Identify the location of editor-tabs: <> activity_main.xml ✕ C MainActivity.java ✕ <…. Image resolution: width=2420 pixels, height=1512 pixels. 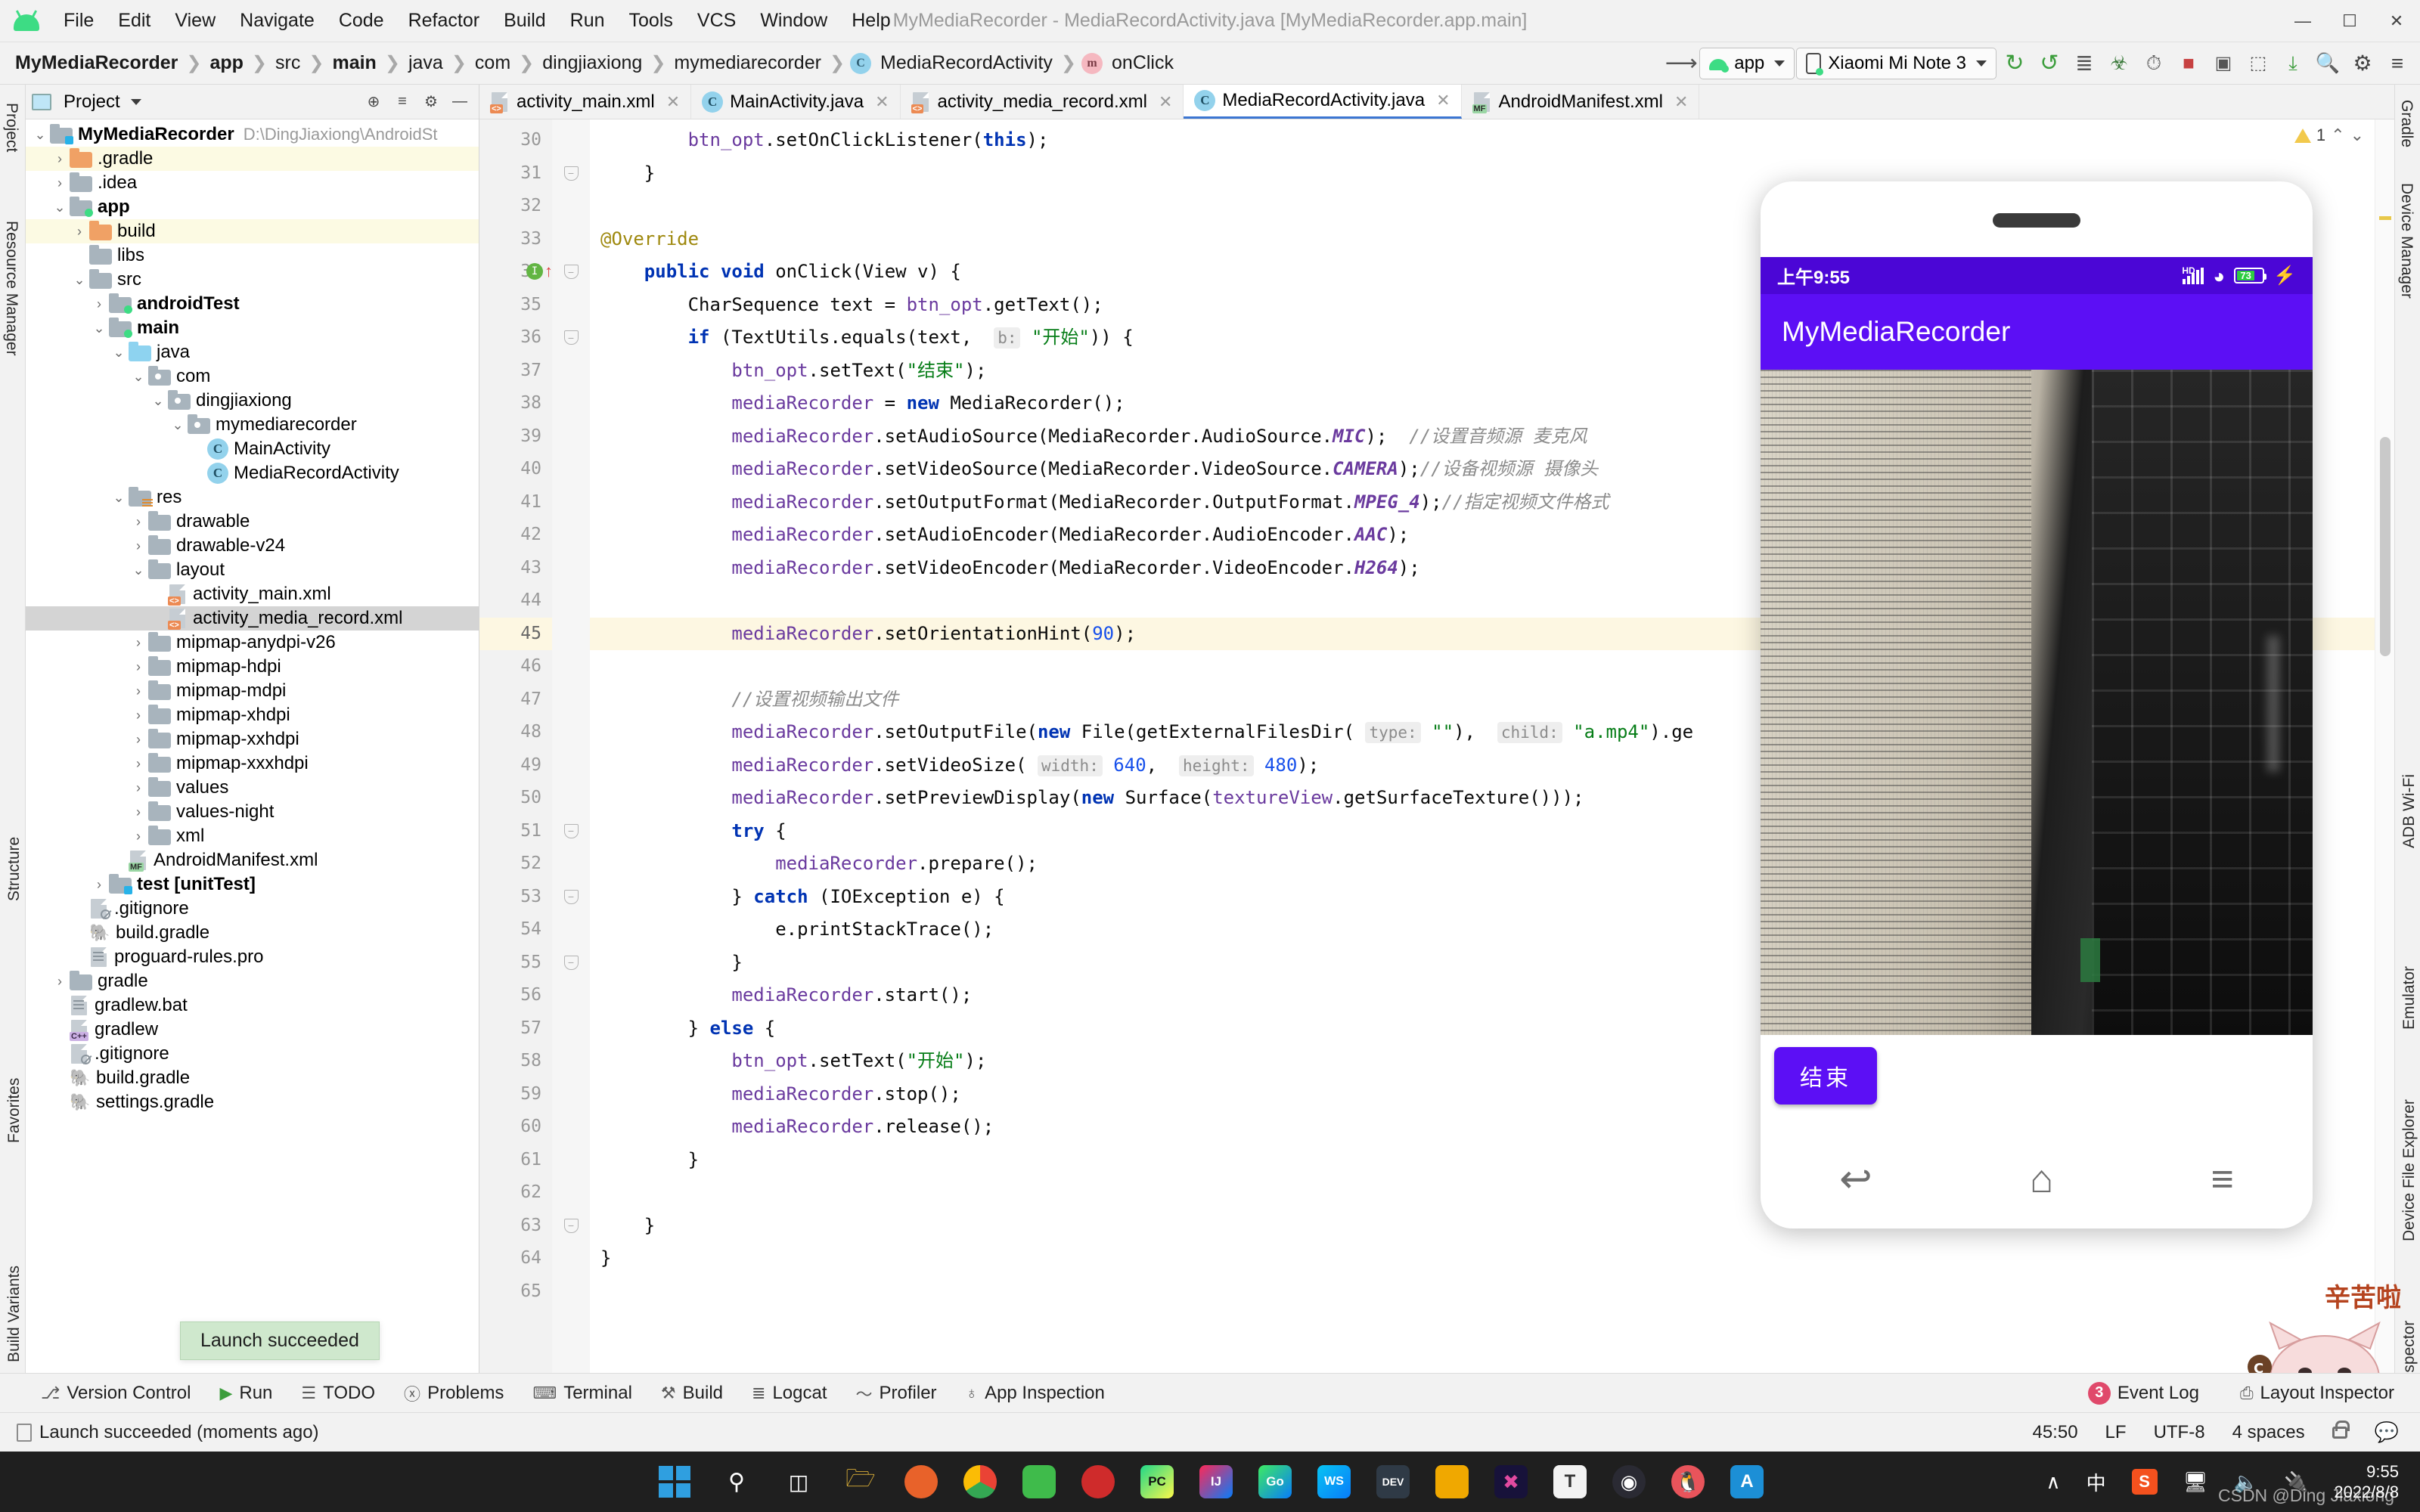
(1436, 102).